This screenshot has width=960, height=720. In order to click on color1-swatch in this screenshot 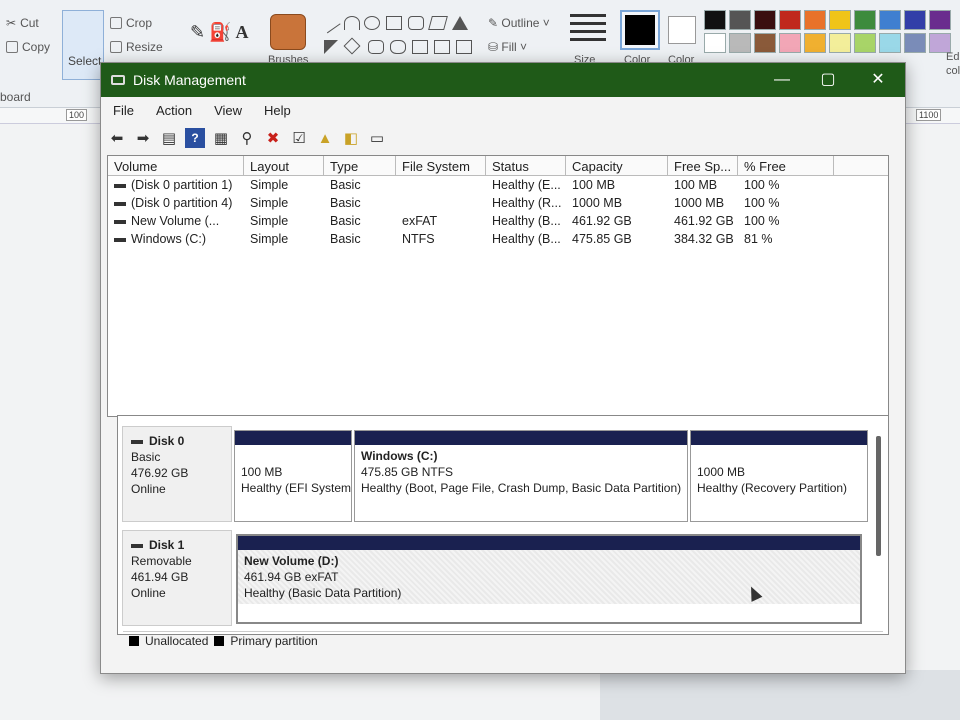, I will do `click(640, 30)`.